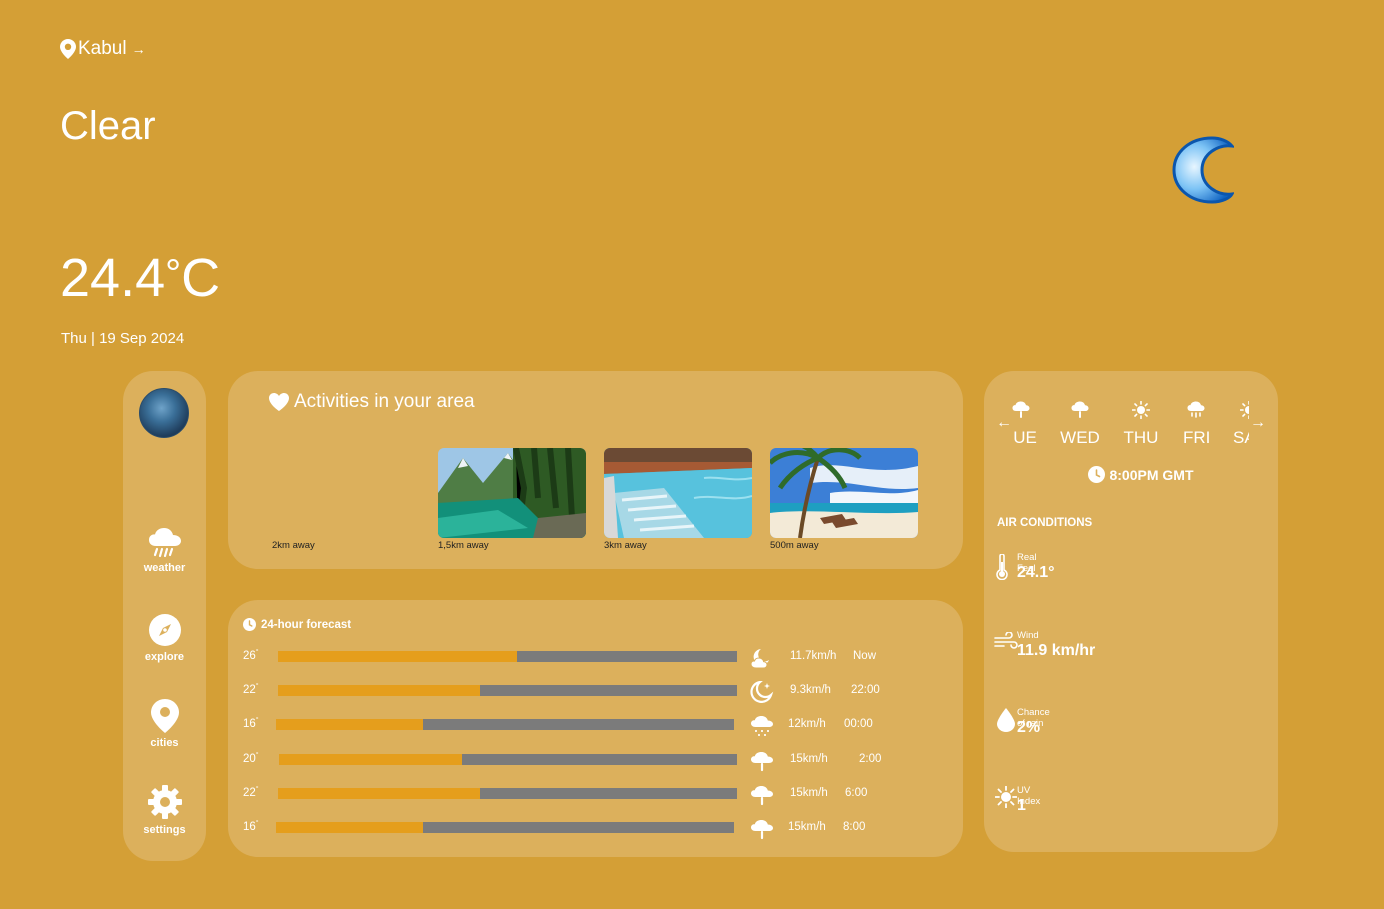 This screenshot has height=909, width=1384. I want to click on activity-distance: 2km away, so click(293, 545).